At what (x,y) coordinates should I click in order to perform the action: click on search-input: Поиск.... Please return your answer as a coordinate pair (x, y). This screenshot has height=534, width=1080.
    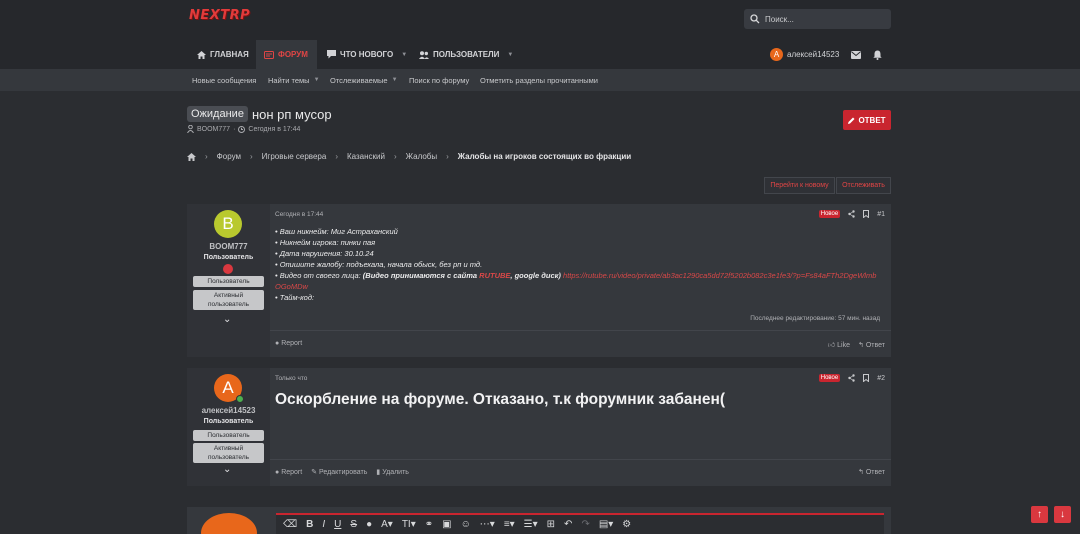
    Looking at the image, I should click on (817, 19).